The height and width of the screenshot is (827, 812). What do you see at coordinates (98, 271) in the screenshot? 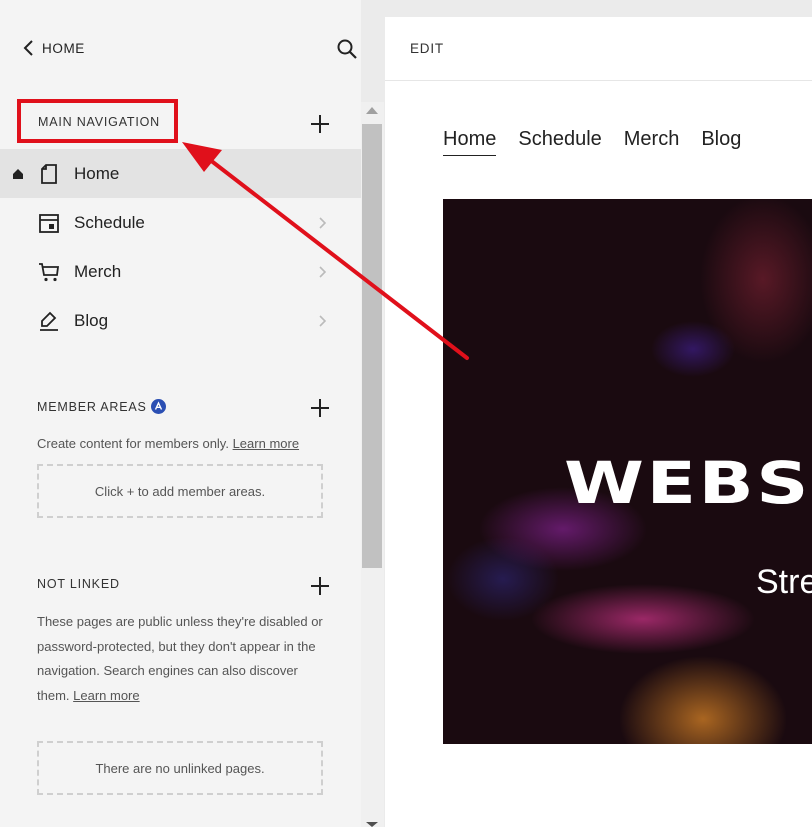
I see `nav-item-label: Merch` at bounding box center [98, 271].